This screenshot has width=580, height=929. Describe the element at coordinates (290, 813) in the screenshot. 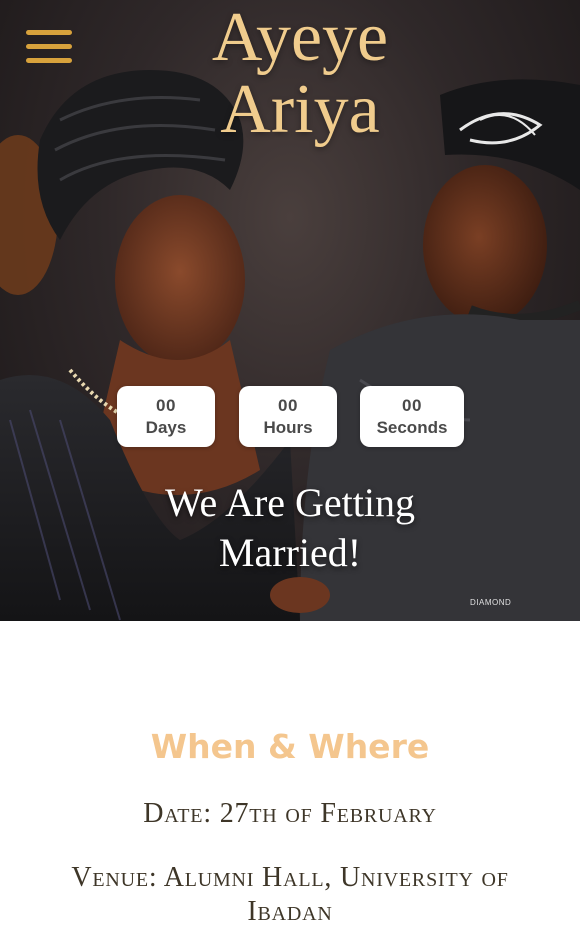

I see `event-date: Date: 27th of February` at that location.